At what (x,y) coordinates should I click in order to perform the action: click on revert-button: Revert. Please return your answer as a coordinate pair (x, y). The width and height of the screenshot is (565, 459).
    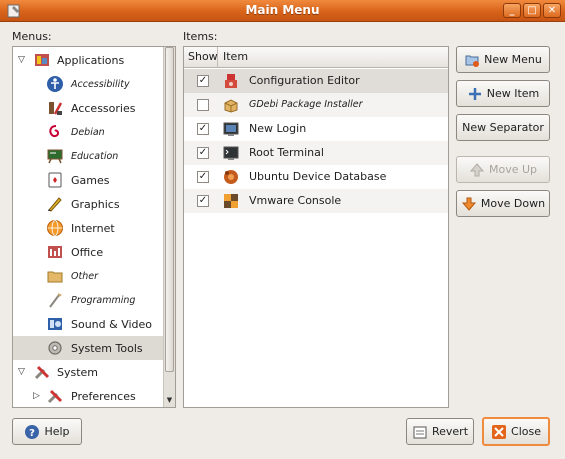
    Looking at the image, I should click on (440, 431).